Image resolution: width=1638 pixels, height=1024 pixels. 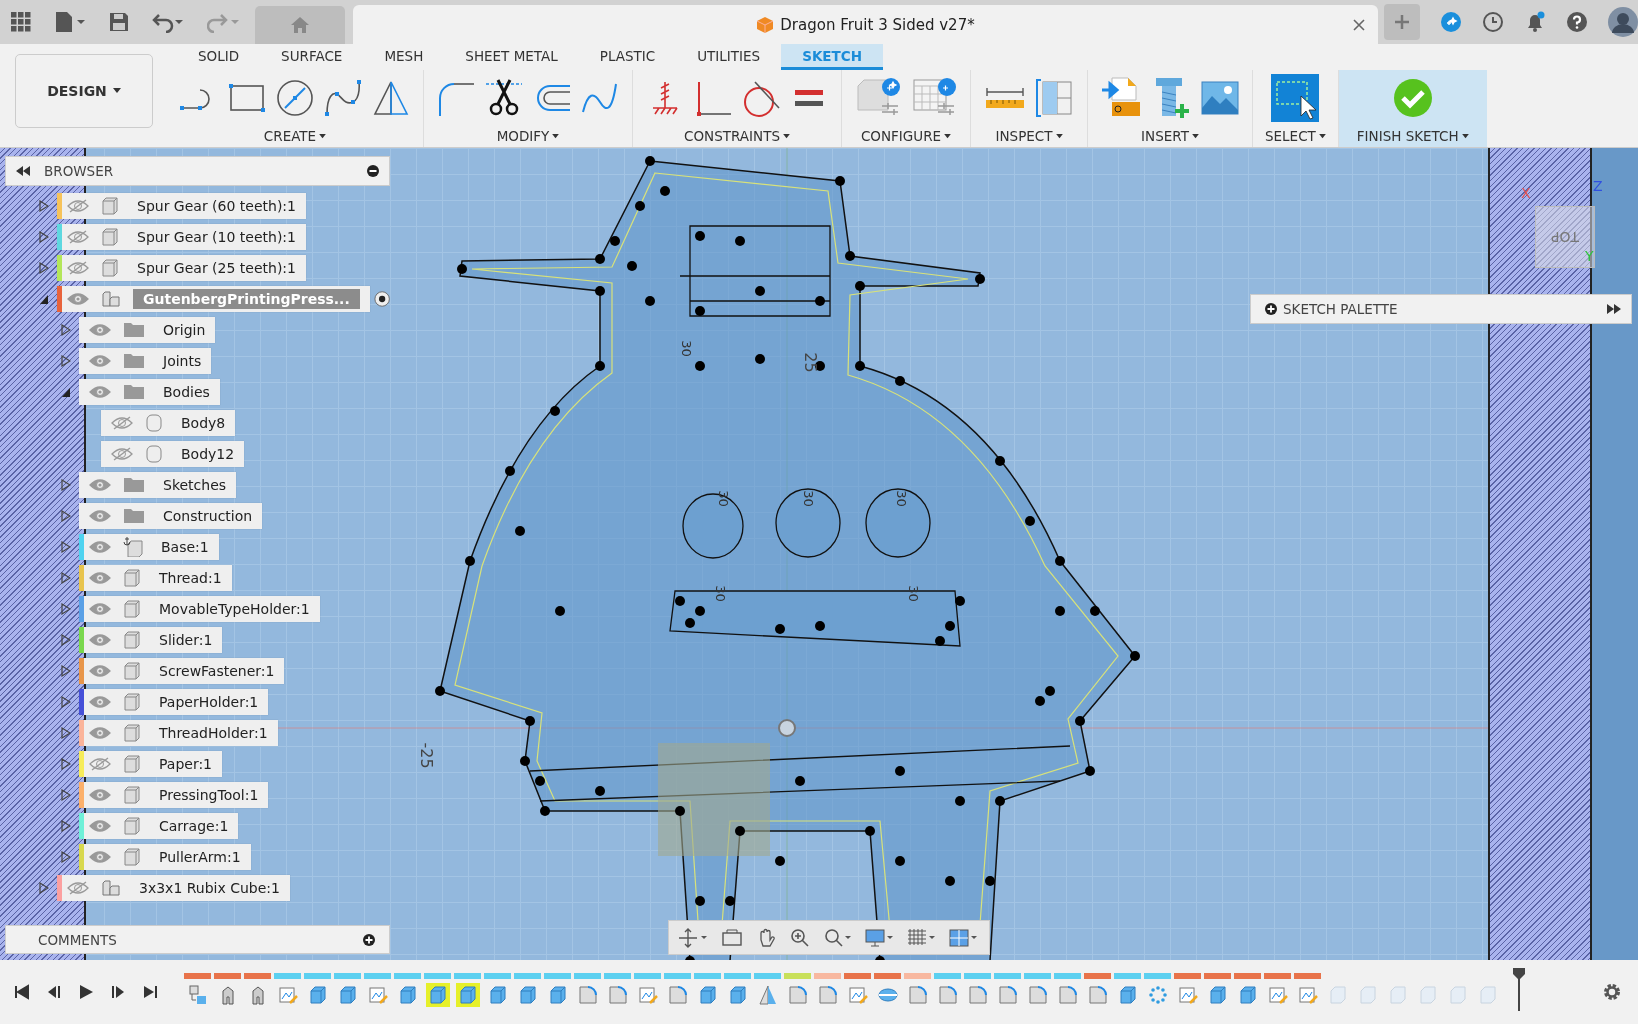 I want to click on checkmark-icon, so click(x=1412, y=98).